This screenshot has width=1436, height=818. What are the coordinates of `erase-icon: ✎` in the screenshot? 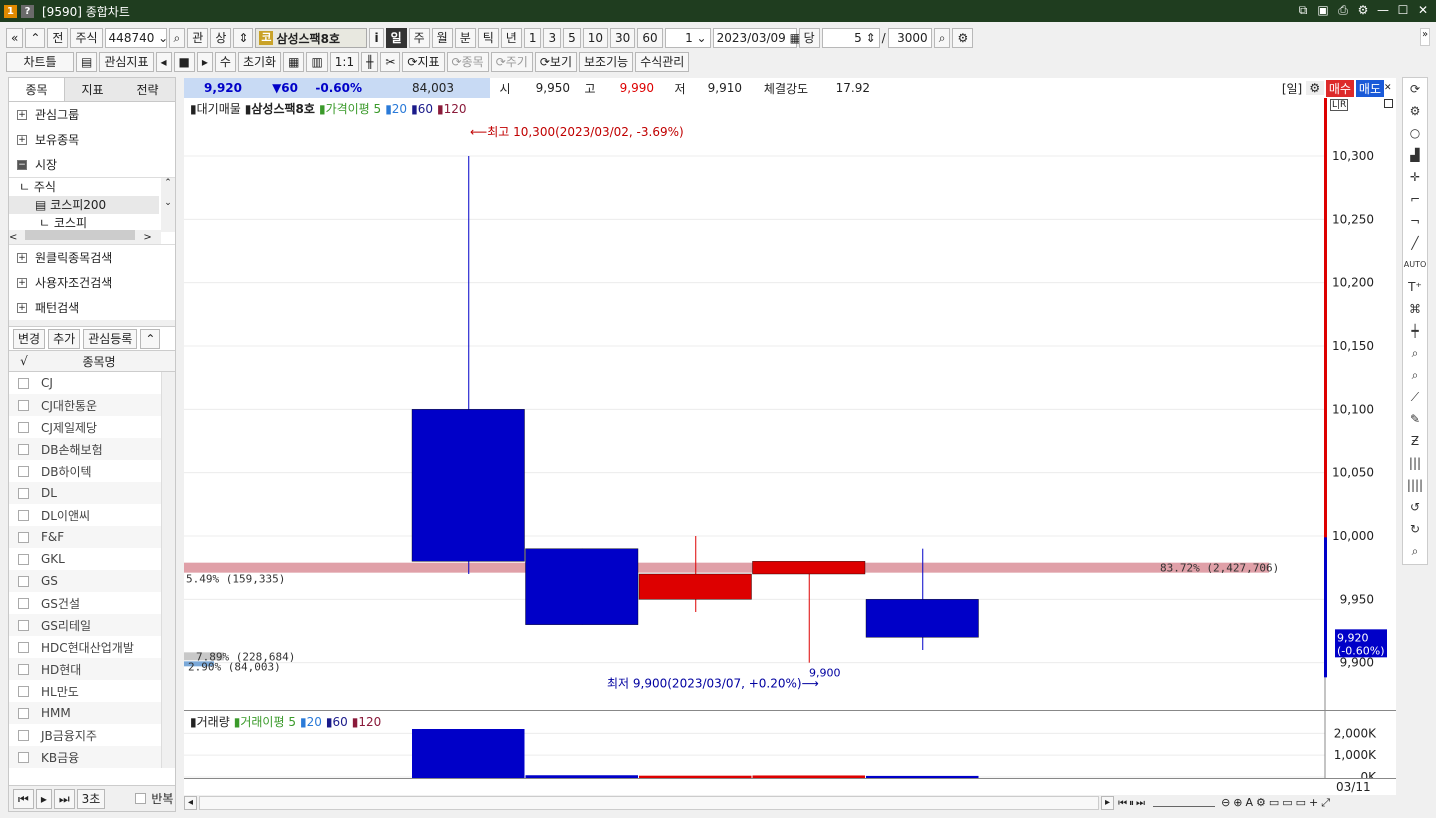 It's located at (1415, 419).